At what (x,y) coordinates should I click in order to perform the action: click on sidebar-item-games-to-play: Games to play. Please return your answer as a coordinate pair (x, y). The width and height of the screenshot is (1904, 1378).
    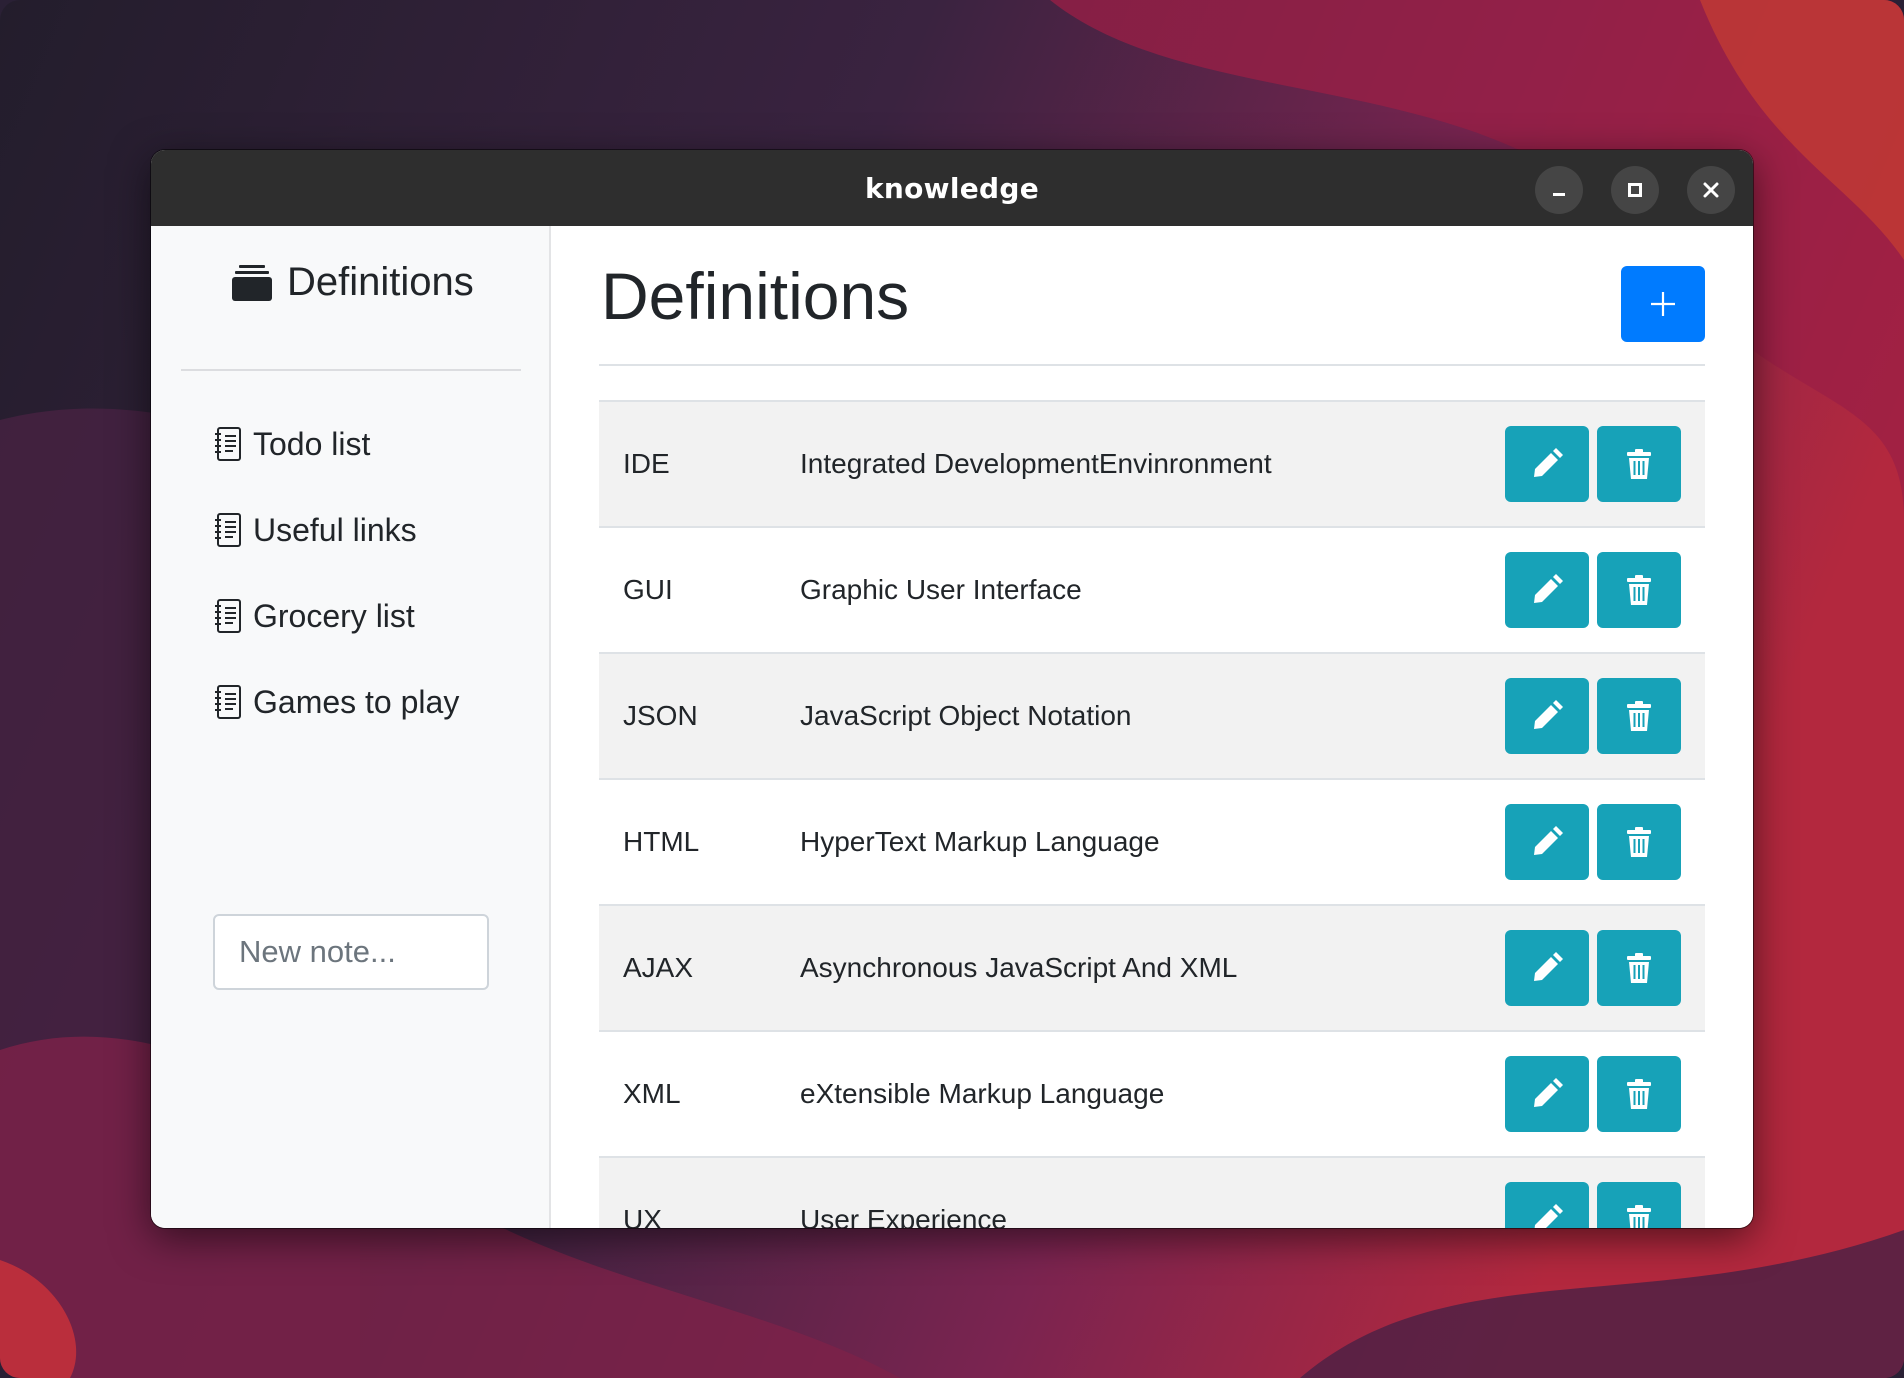
    Looking at the image, I should click on (336, 702).